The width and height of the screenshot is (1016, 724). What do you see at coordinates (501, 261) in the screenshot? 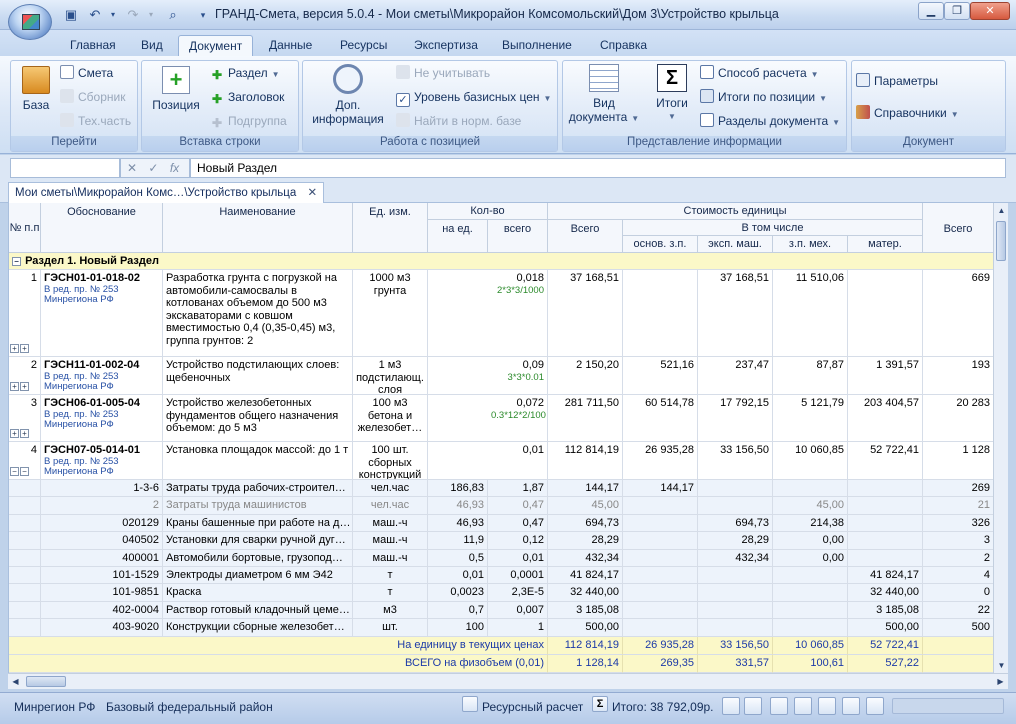
I see `section-row: − Раздел 1. Новый Раздел` at bounding box center [501, 261].